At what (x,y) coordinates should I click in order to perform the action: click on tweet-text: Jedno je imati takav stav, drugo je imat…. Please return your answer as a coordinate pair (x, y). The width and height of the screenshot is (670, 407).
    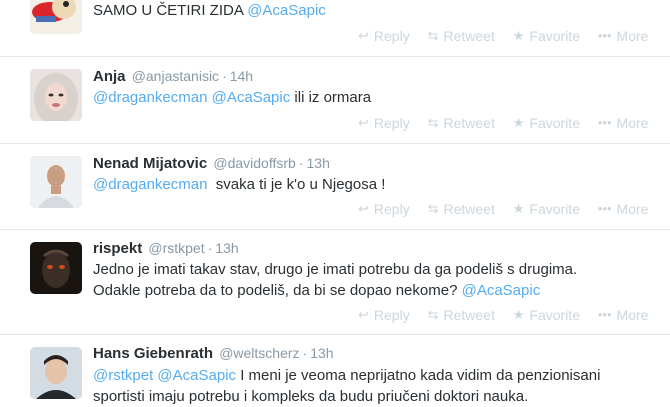
    Looking at the image, I should click on (335, 280).